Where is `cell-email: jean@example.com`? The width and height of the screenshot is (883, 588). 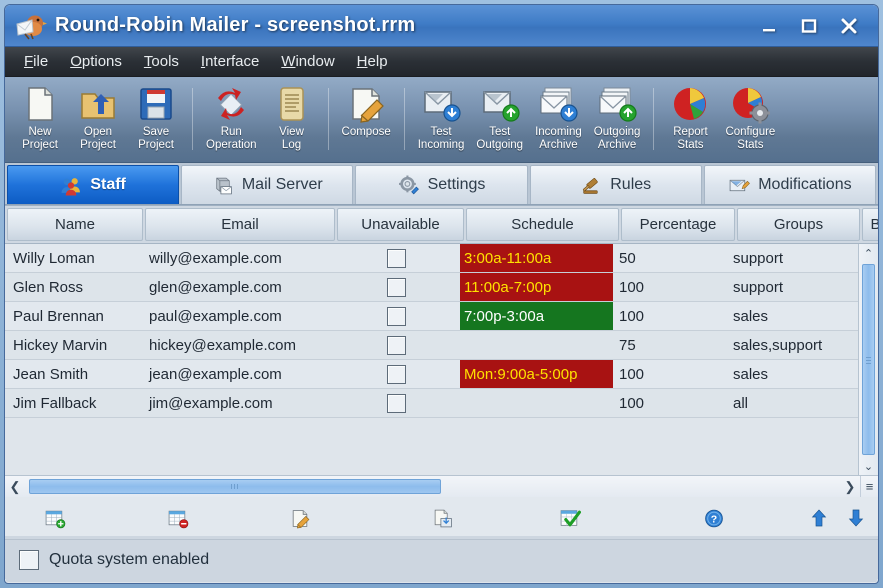
cell-email: jean@example.com is located at coordinates (238, 374).